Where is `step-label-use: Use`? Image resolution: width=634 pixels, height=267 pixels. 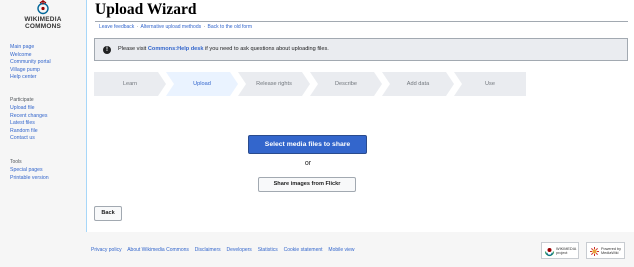
step-label-use: Use is located at coordinates (490, 84).